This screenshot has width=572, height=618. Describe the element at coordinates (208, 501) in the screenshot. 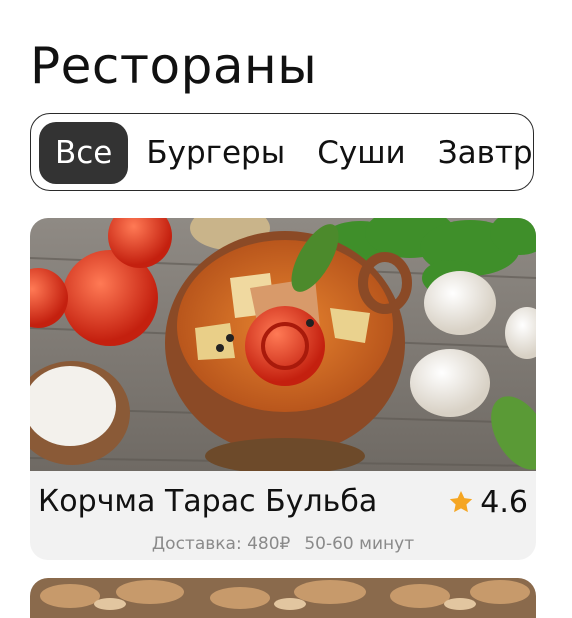

I see `restaurant-name: Корчма Тарас Бульба` at that location.